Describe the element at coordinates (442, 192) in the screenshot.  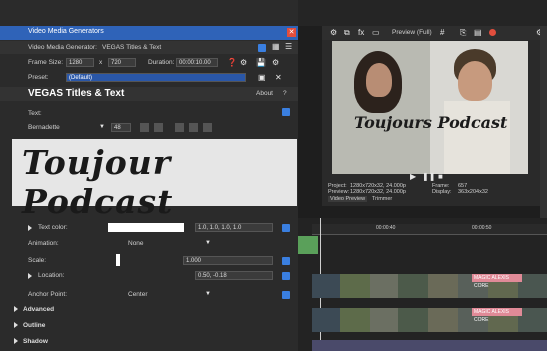
I see `display-label: Display:` at that location.